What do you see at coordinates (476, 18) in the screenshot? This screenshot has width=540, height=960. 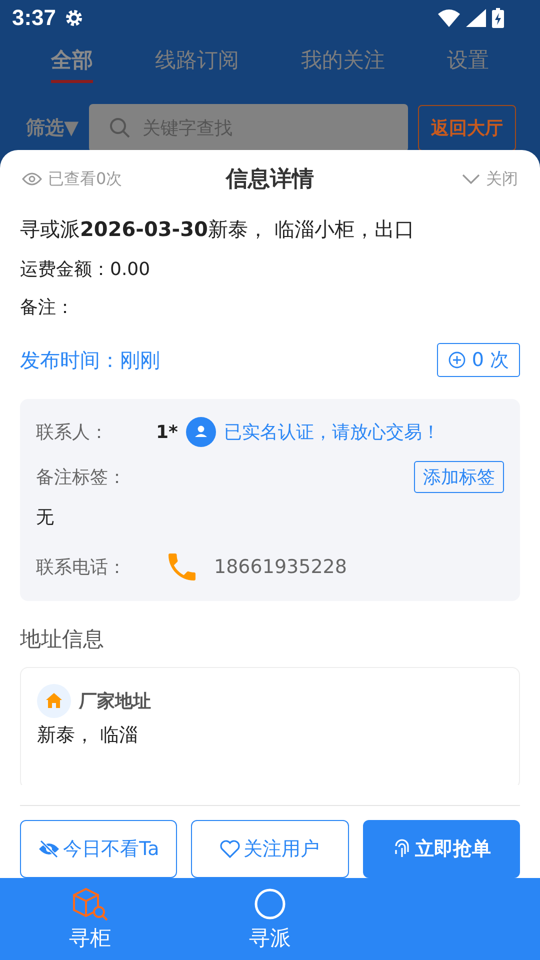 I see `signal-icon` at bounding box center [476, 18].